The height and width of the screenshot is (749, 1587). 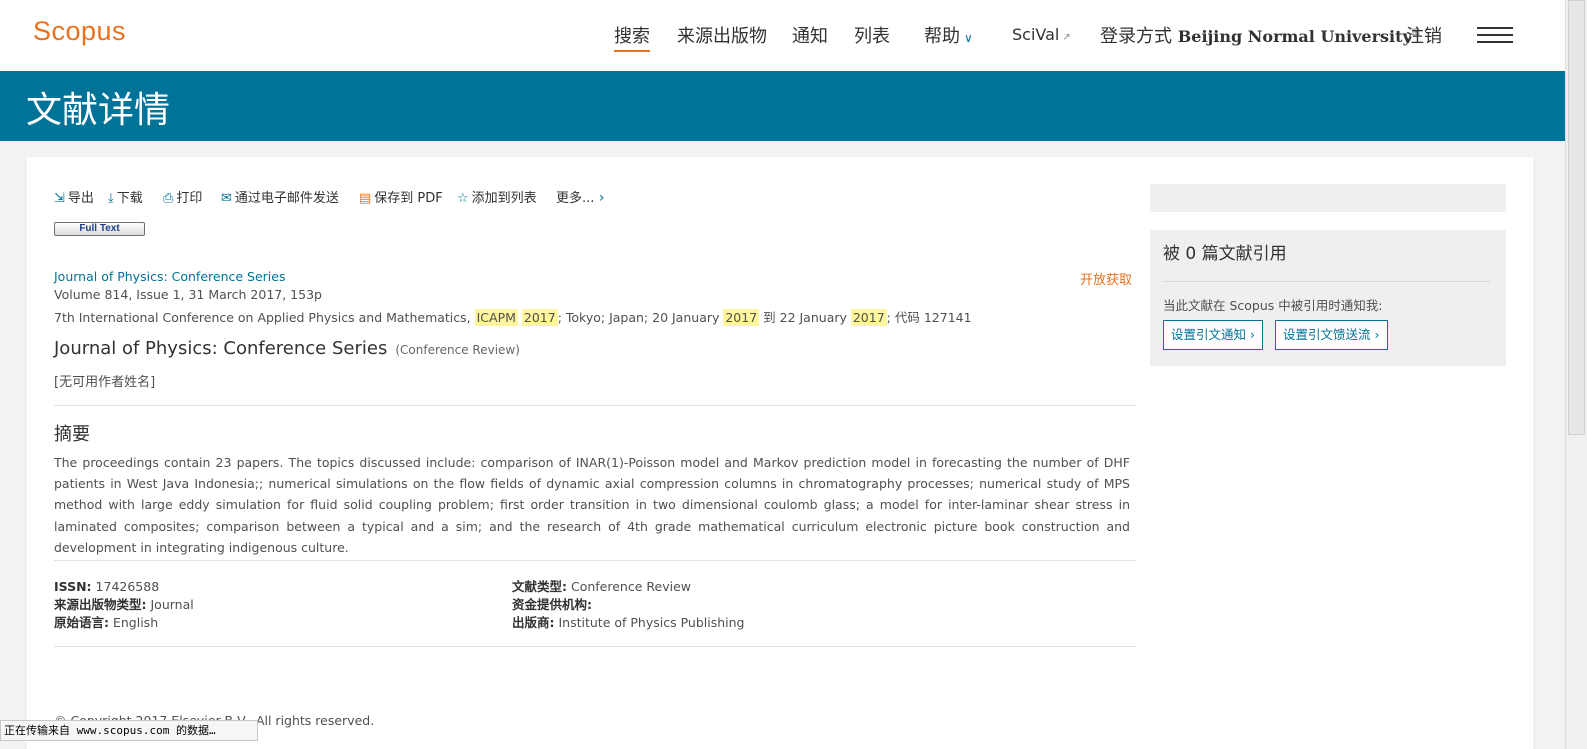 What do you see at coordinates (640, 317) in the screenshot?
I see `conference-location: ; Tokyo; Japan; 20 January` at bounding box center [640, 317].